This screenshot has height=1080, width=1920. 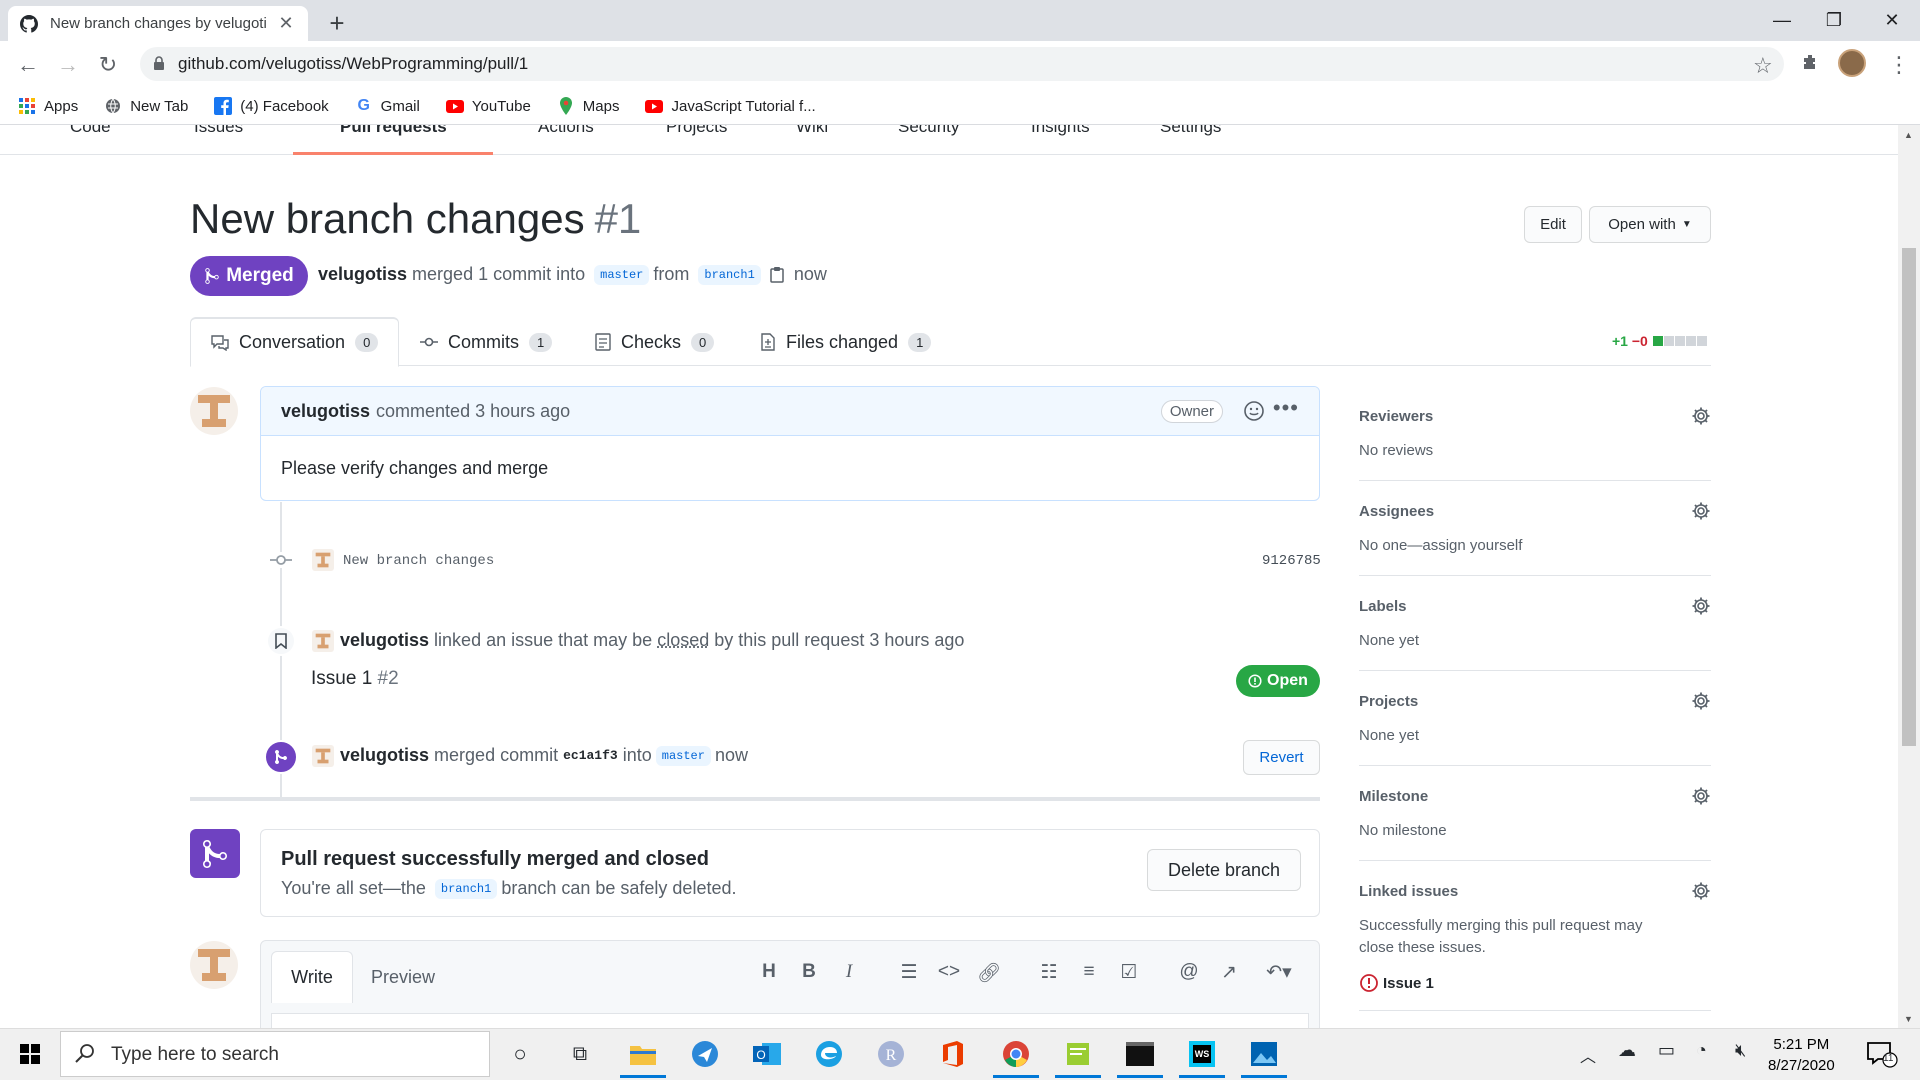 What do you see at coordinates (1701, 1050) in the screenshot?
I see `wifi-icon: ◔` at bounding box center [1701, 1050].